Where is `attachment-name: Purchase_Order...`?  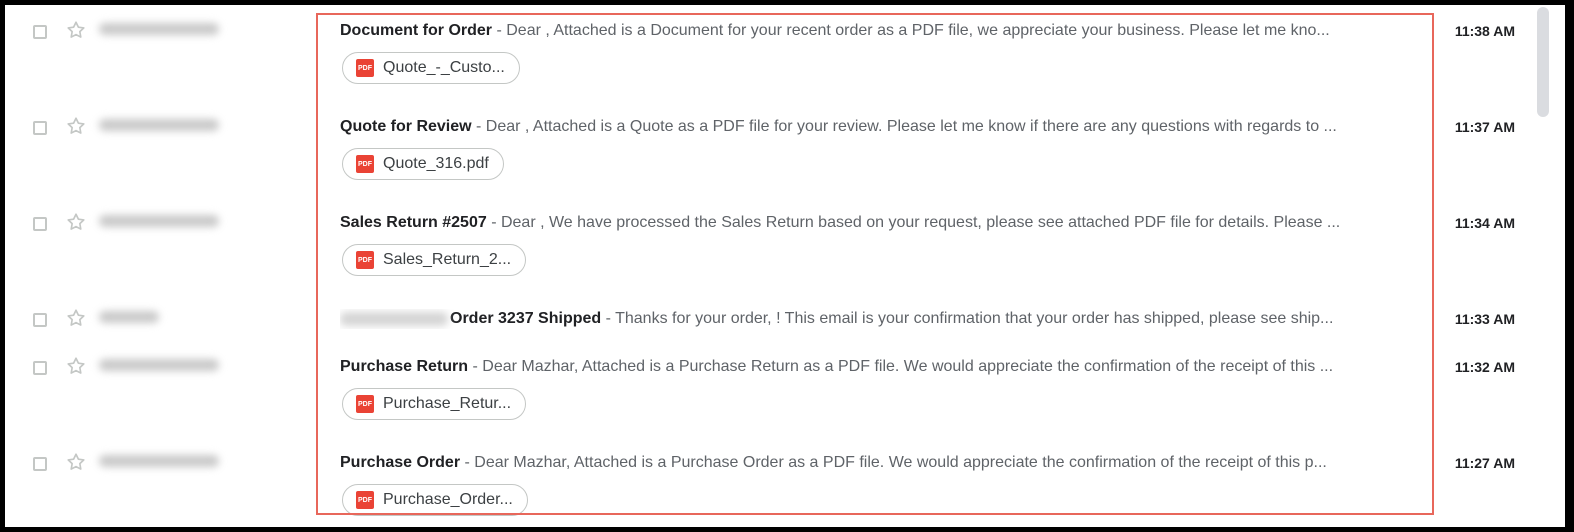
attachment-name: Purchase_Order... is located at coordinates (448, 499).